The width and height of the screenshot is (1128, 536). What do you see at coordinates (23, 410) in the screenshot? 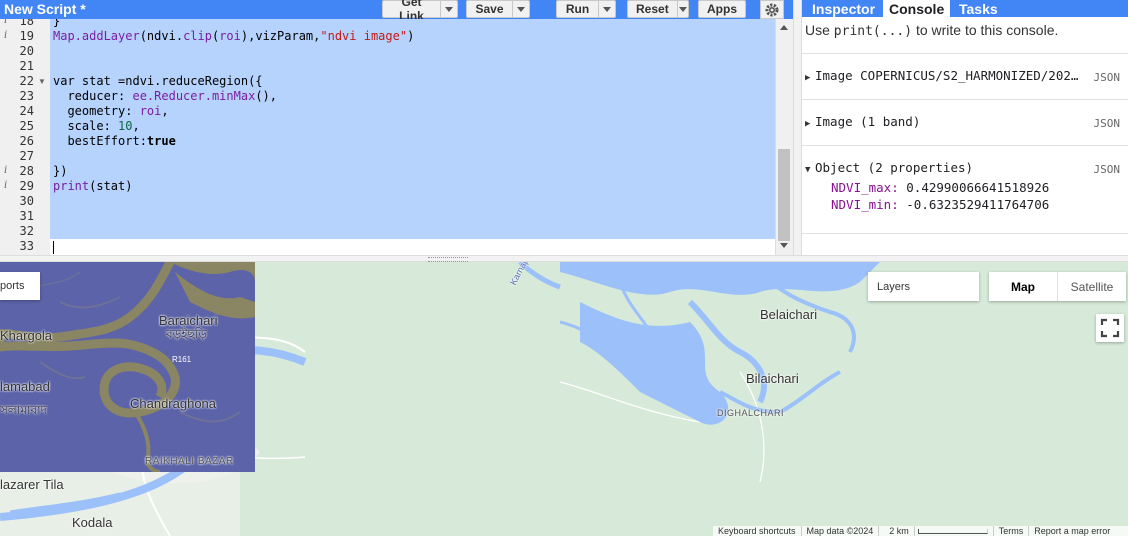
I see `map-label: সলামাবাদ` at bounding box center [23, 410].